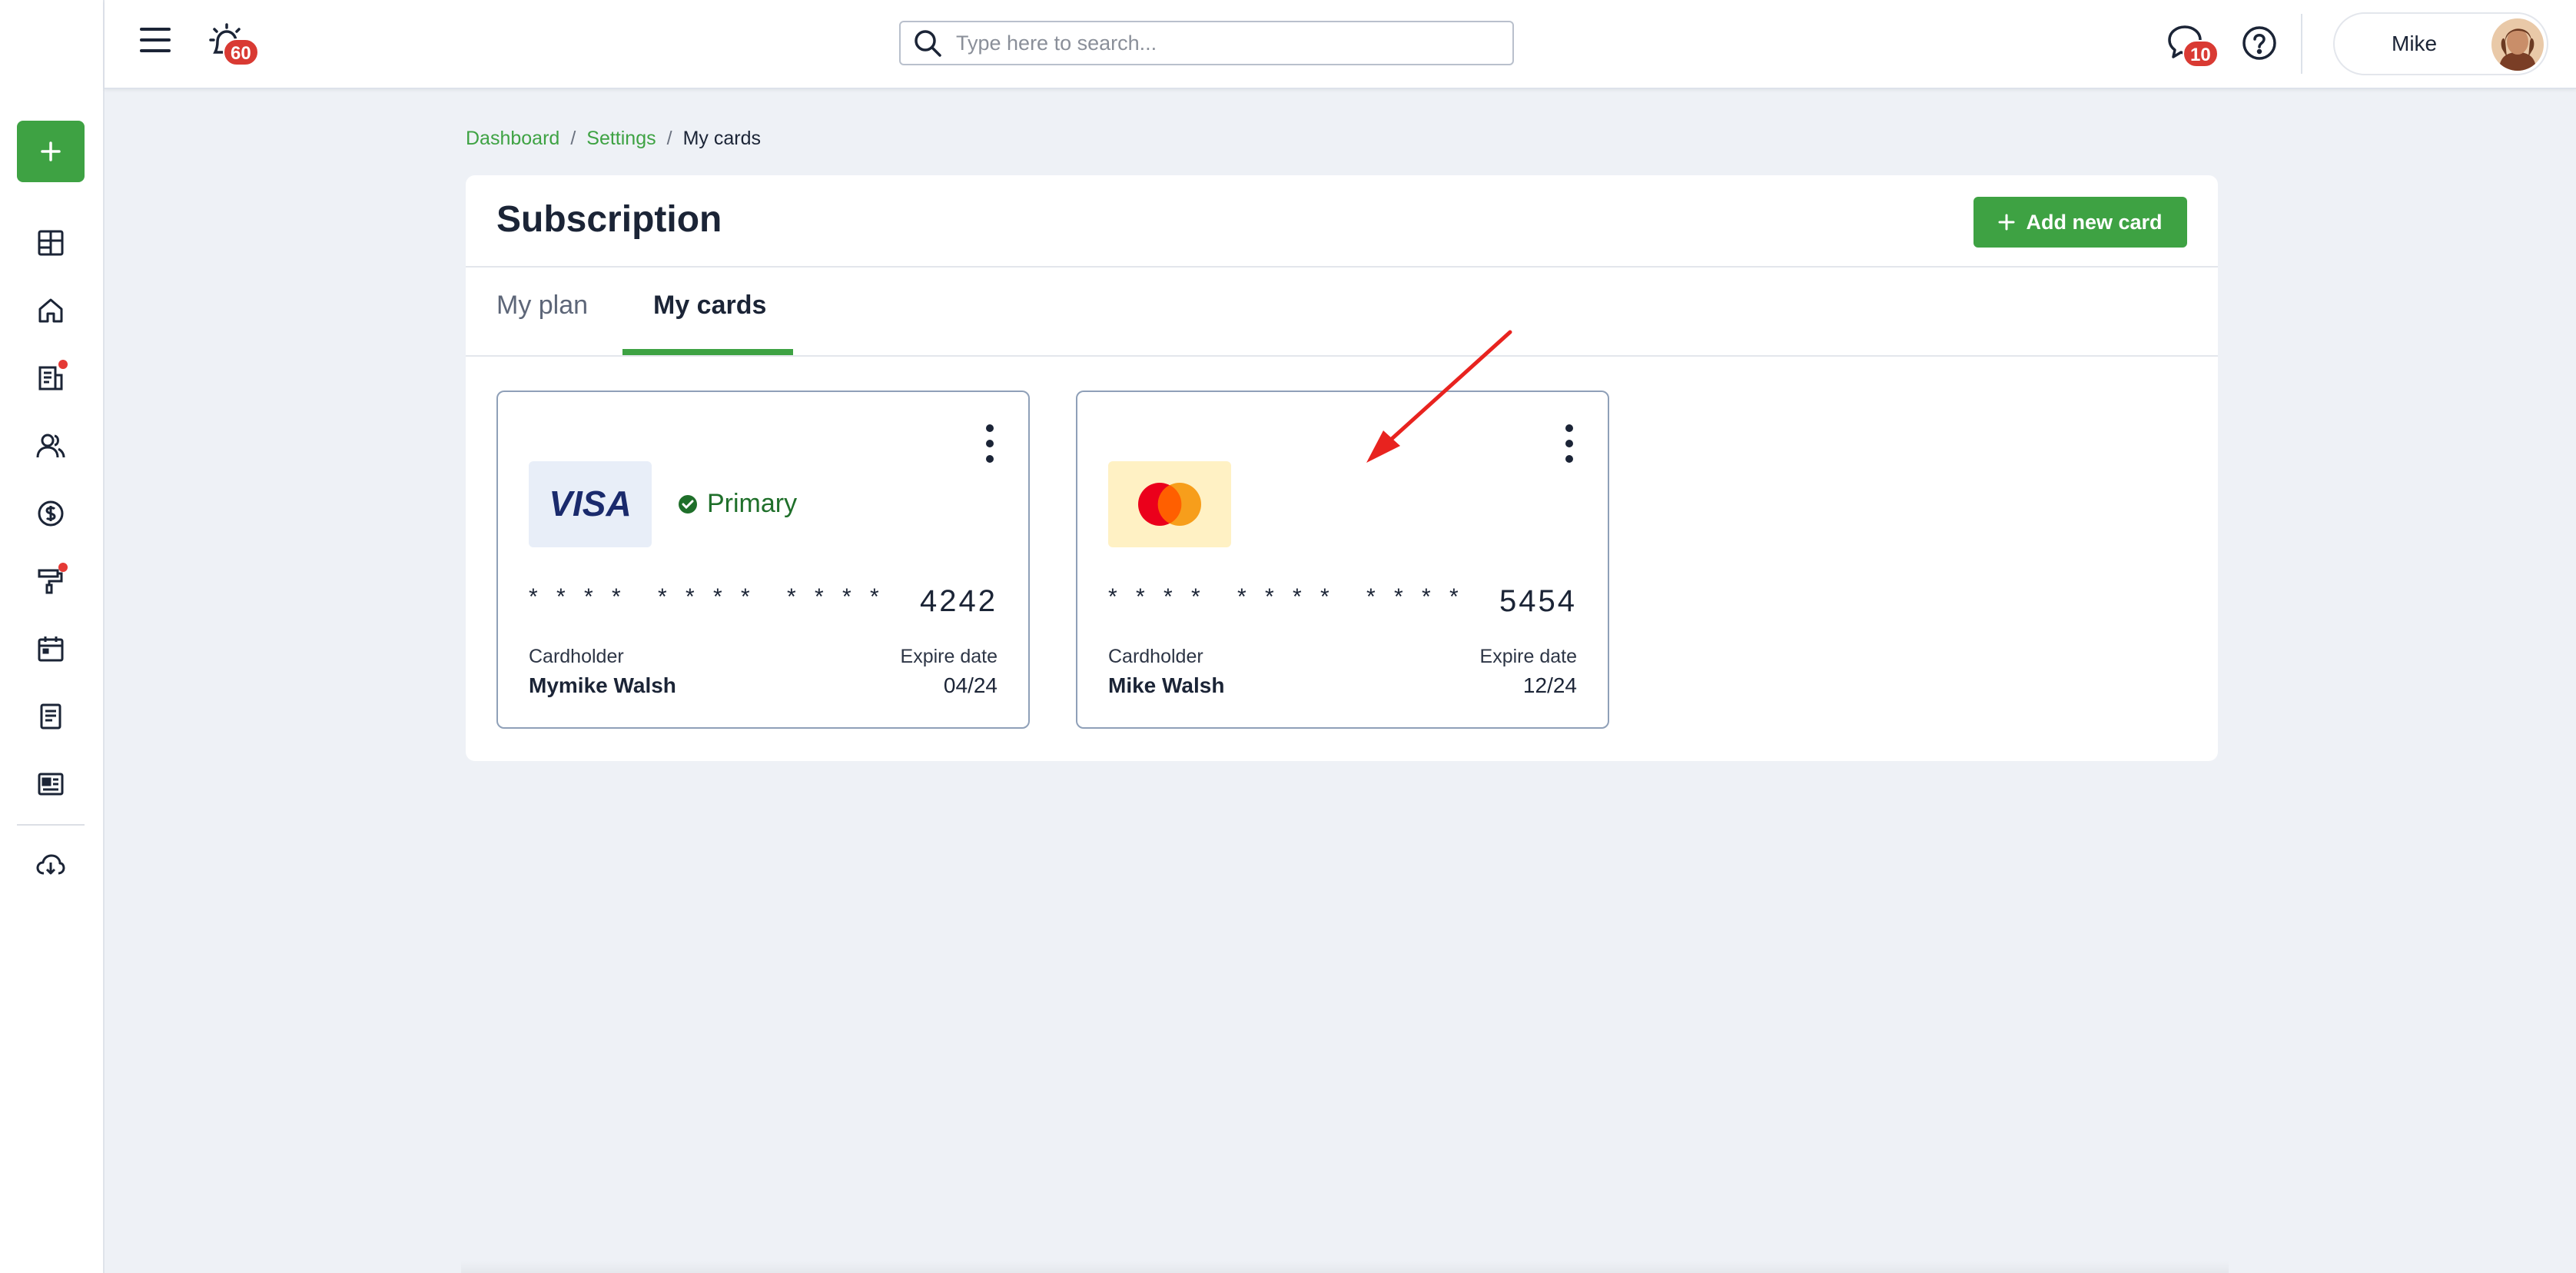 The image size is (2576, 1273). What do you see at coordinates (1538, 601) in the screenshot?
I see `card-last-four: 5454` at bounding box center [1538, 601].